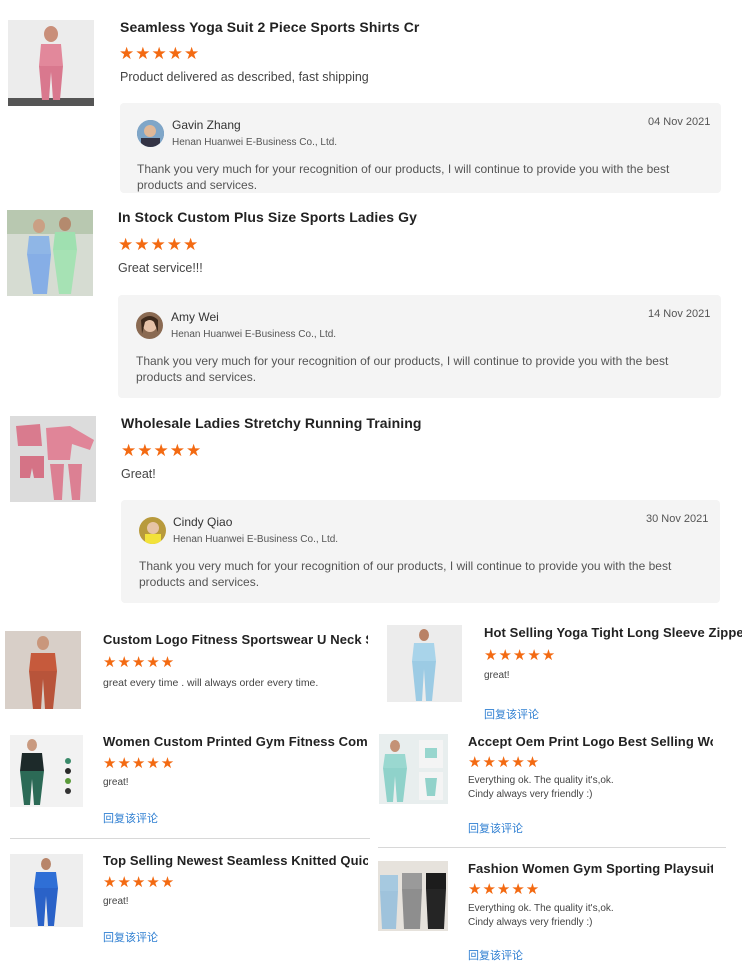 The image size is (750, 964). Describe the element at coordinates (138, 474) in the screenshot. I see `review-comment: Great!` at that location.